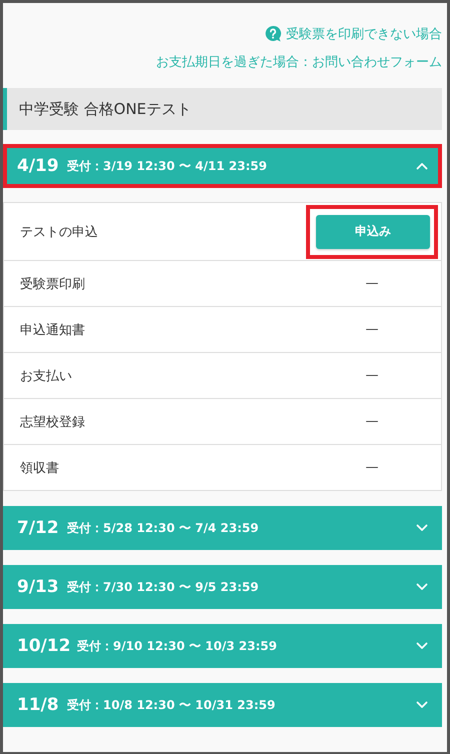 The image size is (450, 754). What do you see at coordinates (171, 705) in the screenshot?
I see `reception-period: 受付：10/8 12:30 〜 10/31 23:59` at bounding box center [171, 705].